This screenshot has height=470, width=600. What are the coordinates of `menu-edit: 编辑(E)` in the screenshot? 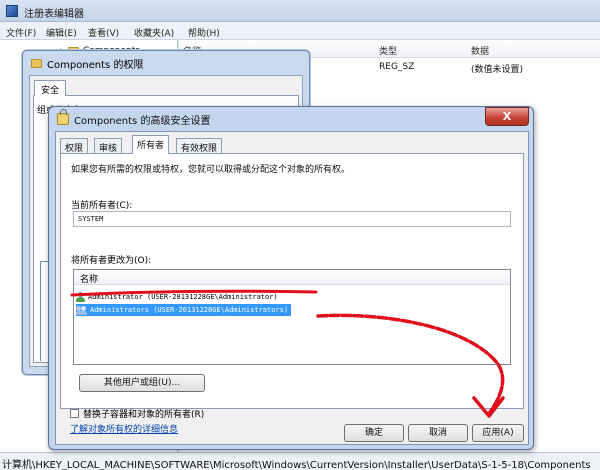 It's located at (61, 32).